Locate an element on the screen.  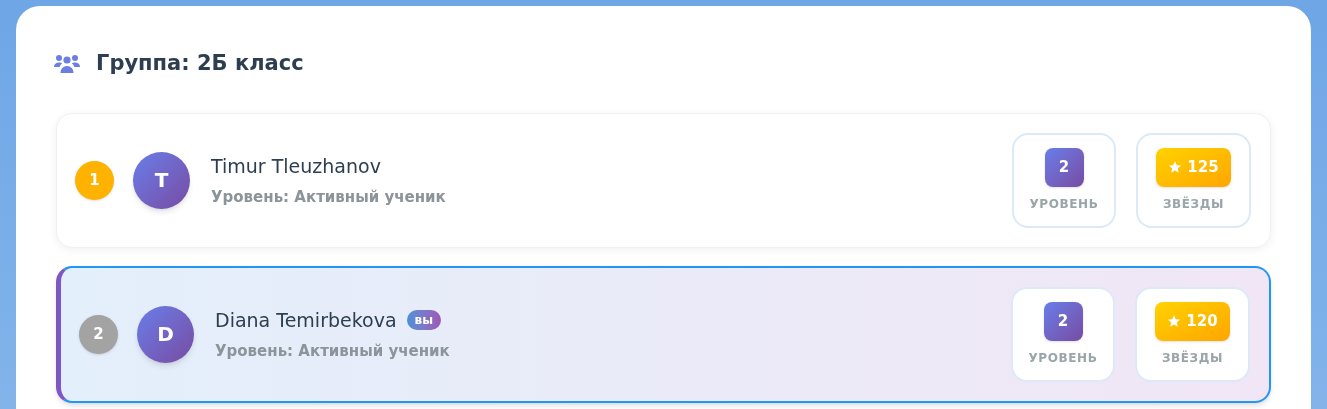
member-name: Diana Temirbekova is located at coordinates (306, 320).